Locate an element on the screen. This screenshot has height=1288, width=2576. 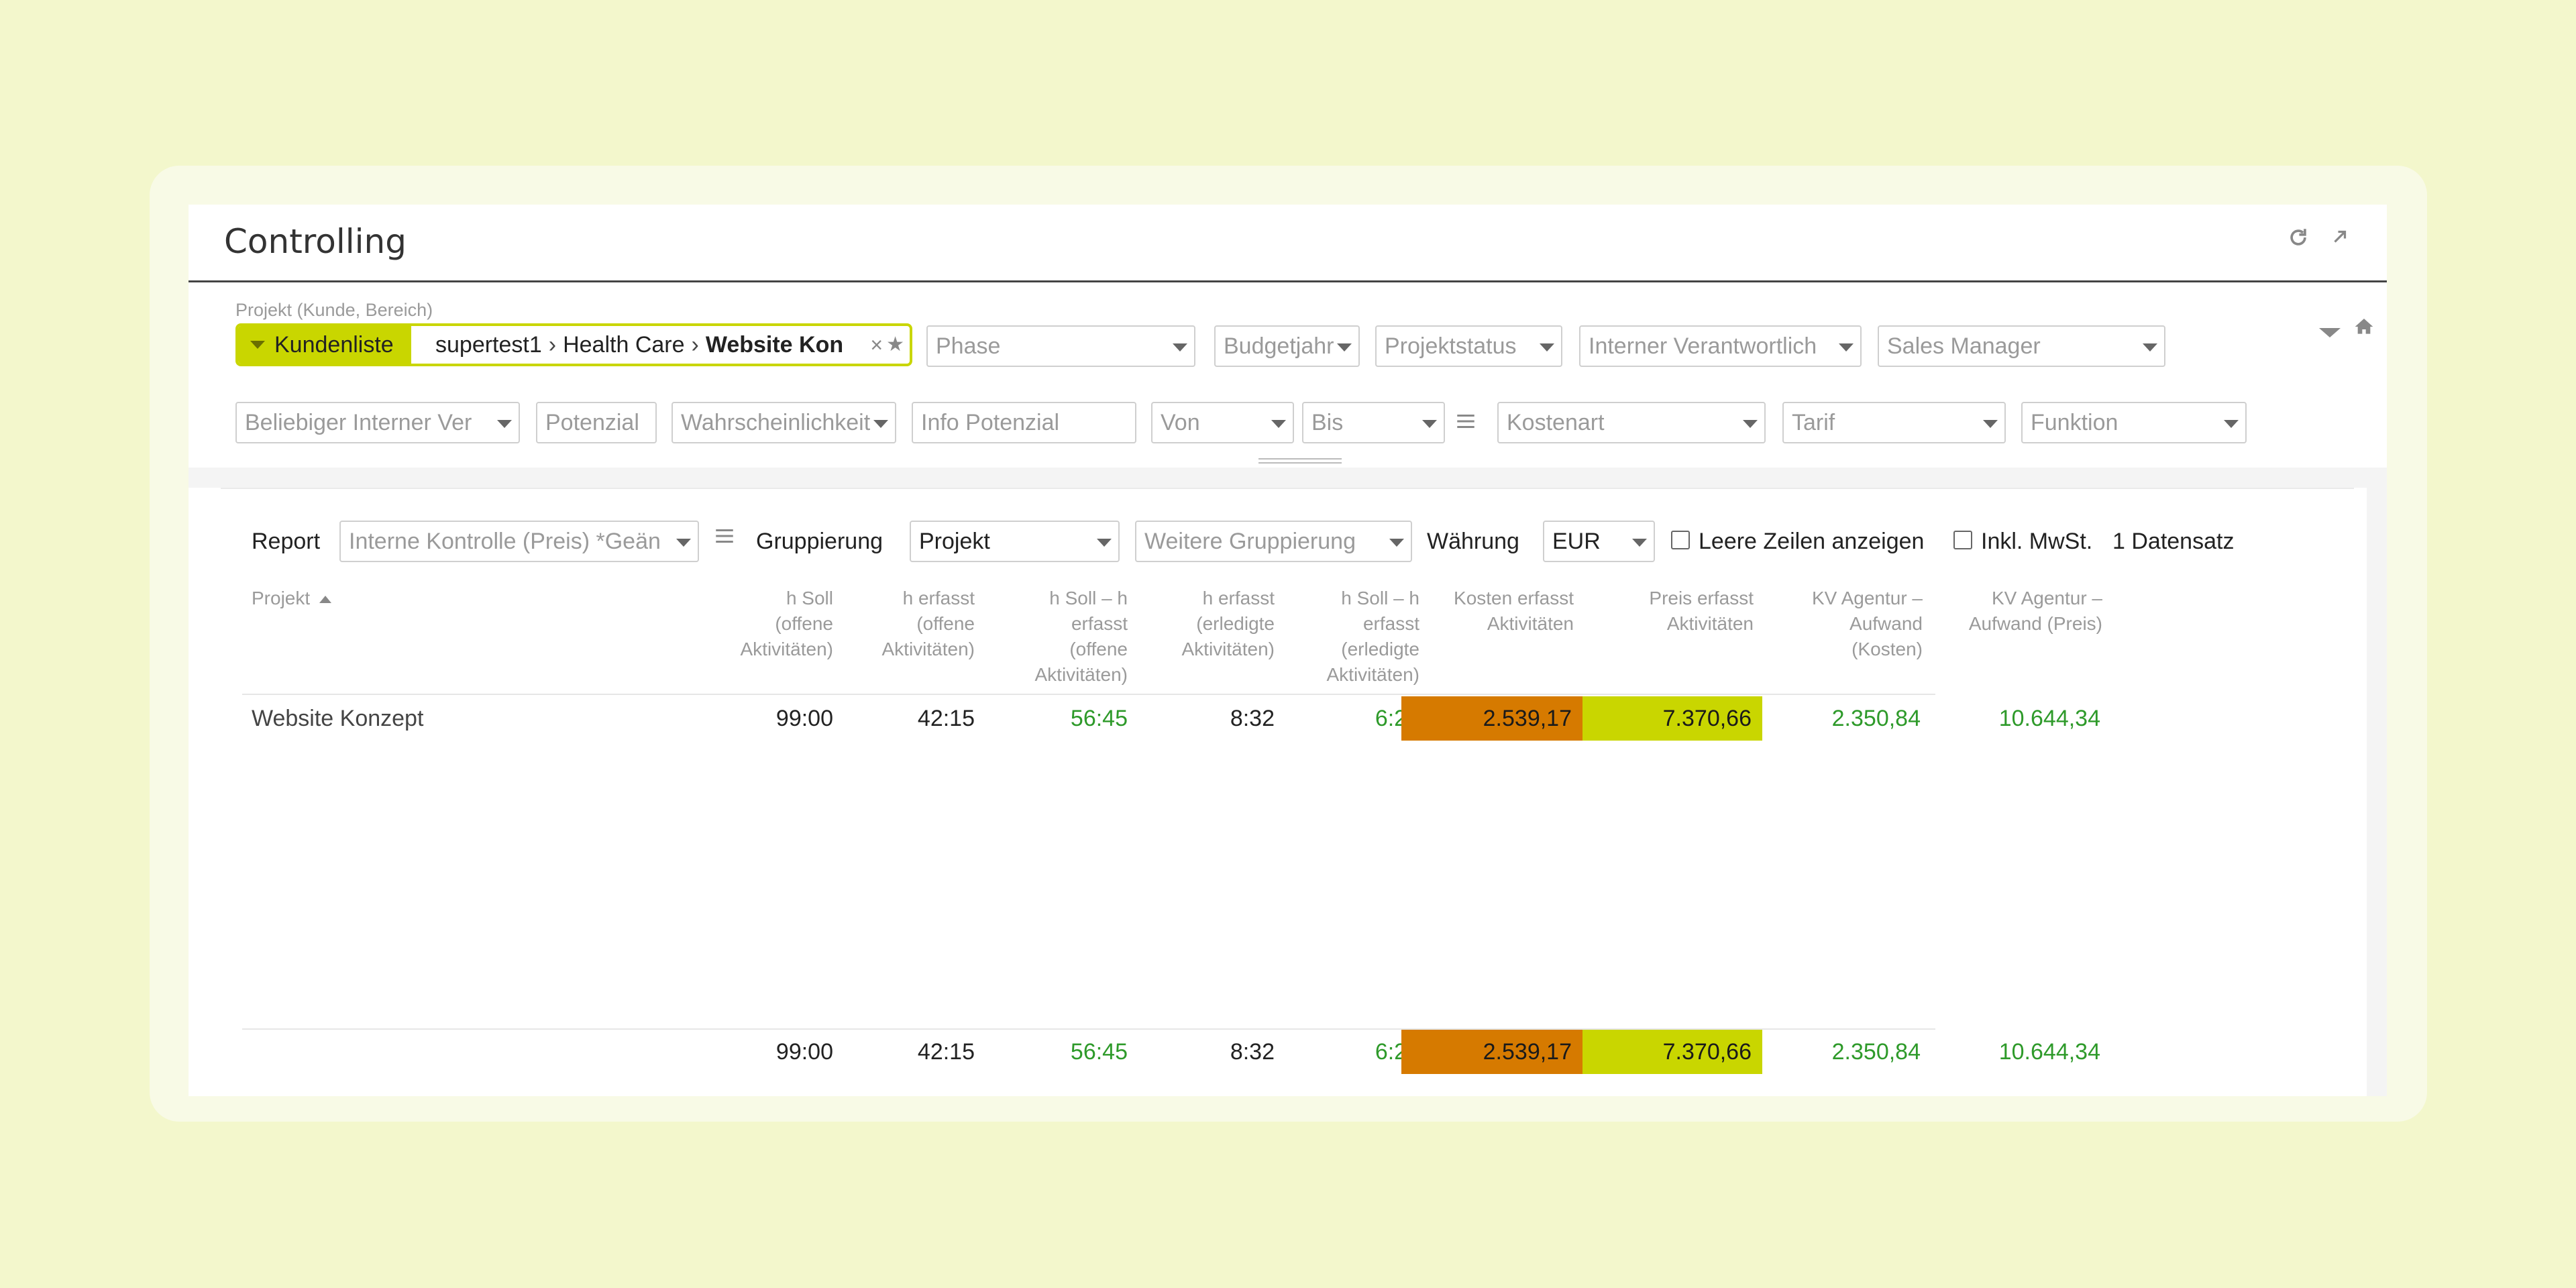
crumb-project: Website Kon is located at coordinates (774, 345).